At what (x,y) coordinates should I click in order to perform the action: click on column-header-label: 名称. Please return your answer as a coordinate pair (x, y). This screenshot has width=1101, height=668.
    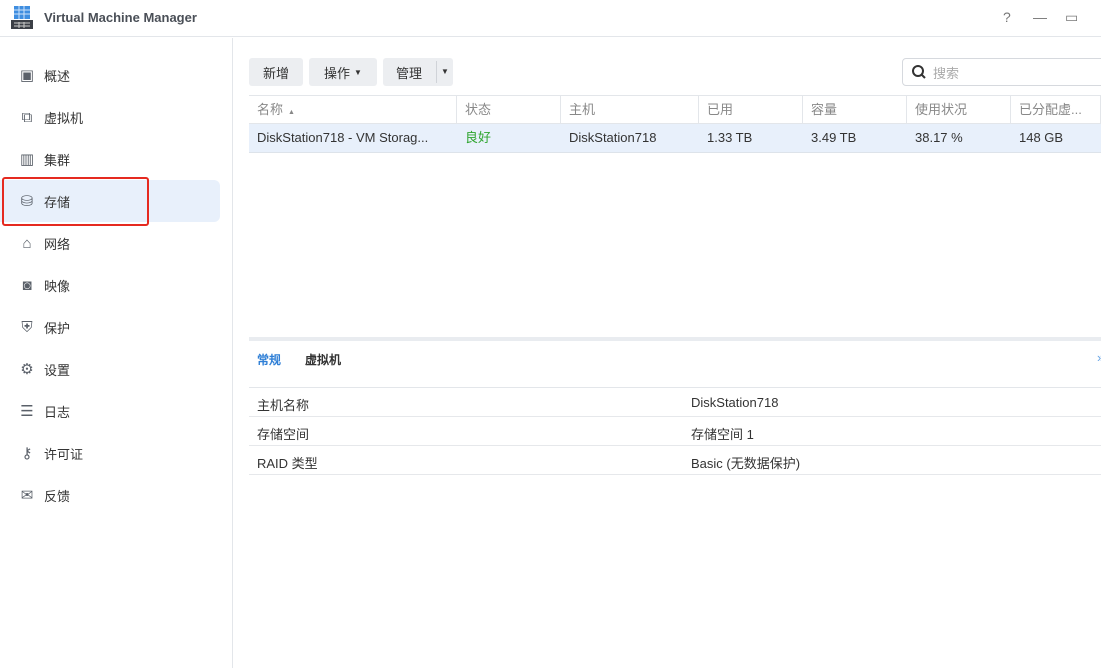
    Looking at the image, I should click on (270, 109).